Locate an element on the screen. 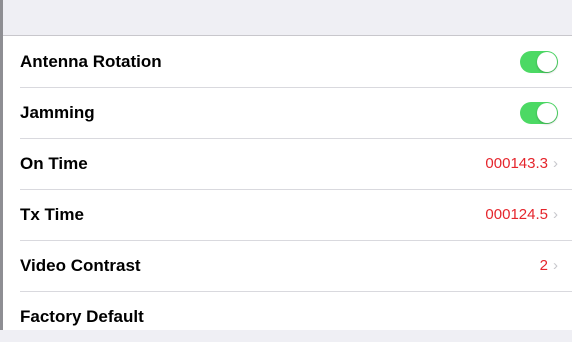 The width and height of the screenshot is (572, 342). factory-default-button: Factory Default is located at coordinates (82, 316).